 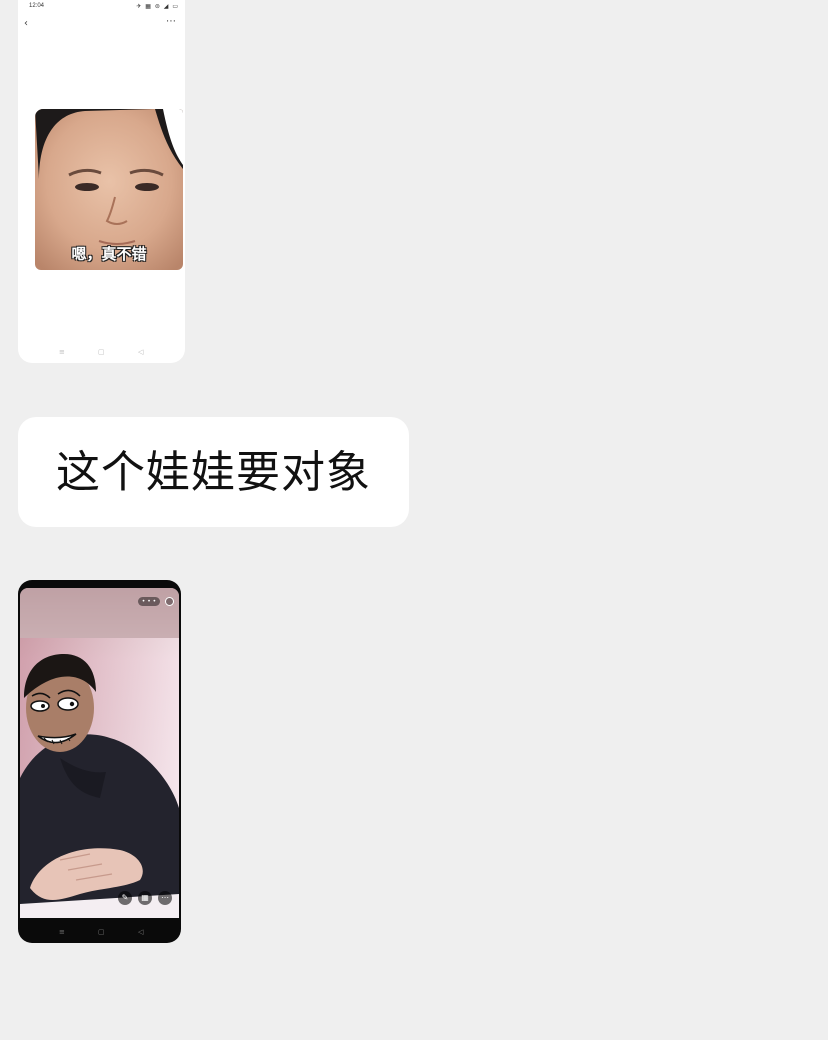 I want to click on photo-nav-bar: ≡ ▢ ◁, so click(x=99, y=933).